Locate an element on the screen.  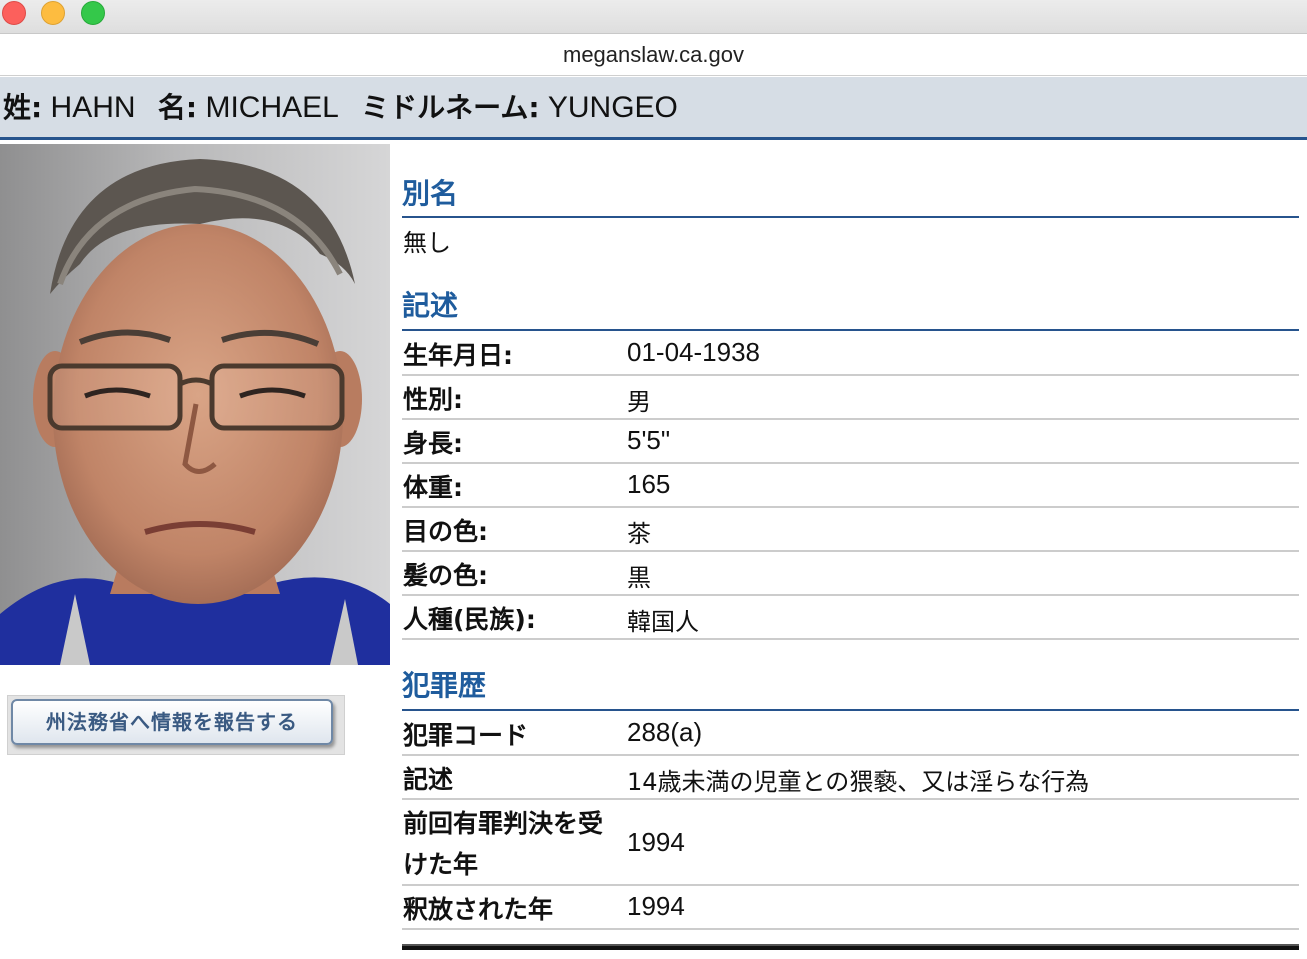
height-label: 身長: is located at coordinates (433, 443).